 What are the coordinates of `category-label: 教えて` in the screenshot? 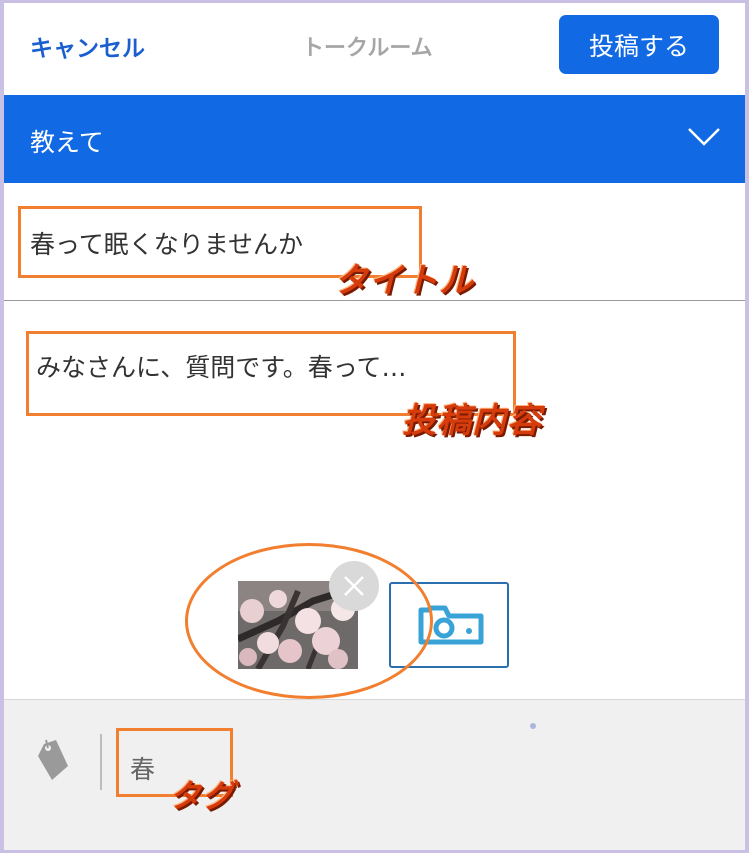 It's located at (67, 142).